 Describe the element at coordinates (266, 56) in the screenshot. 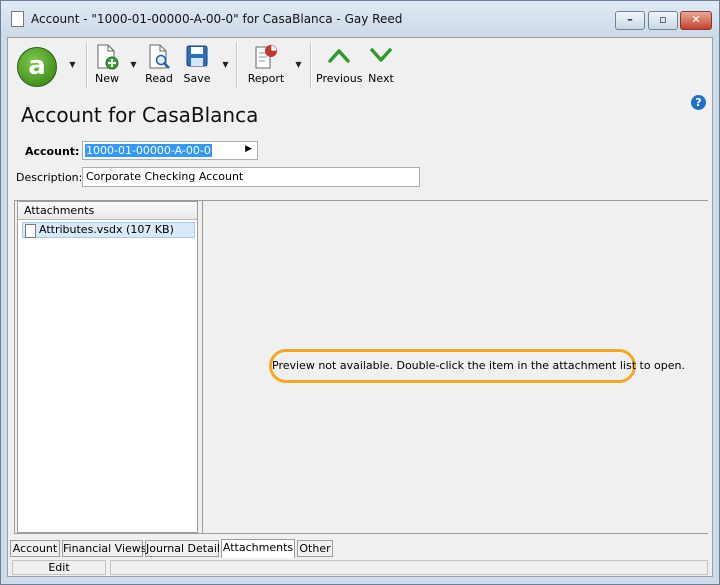

I see `report-icon` at that location.